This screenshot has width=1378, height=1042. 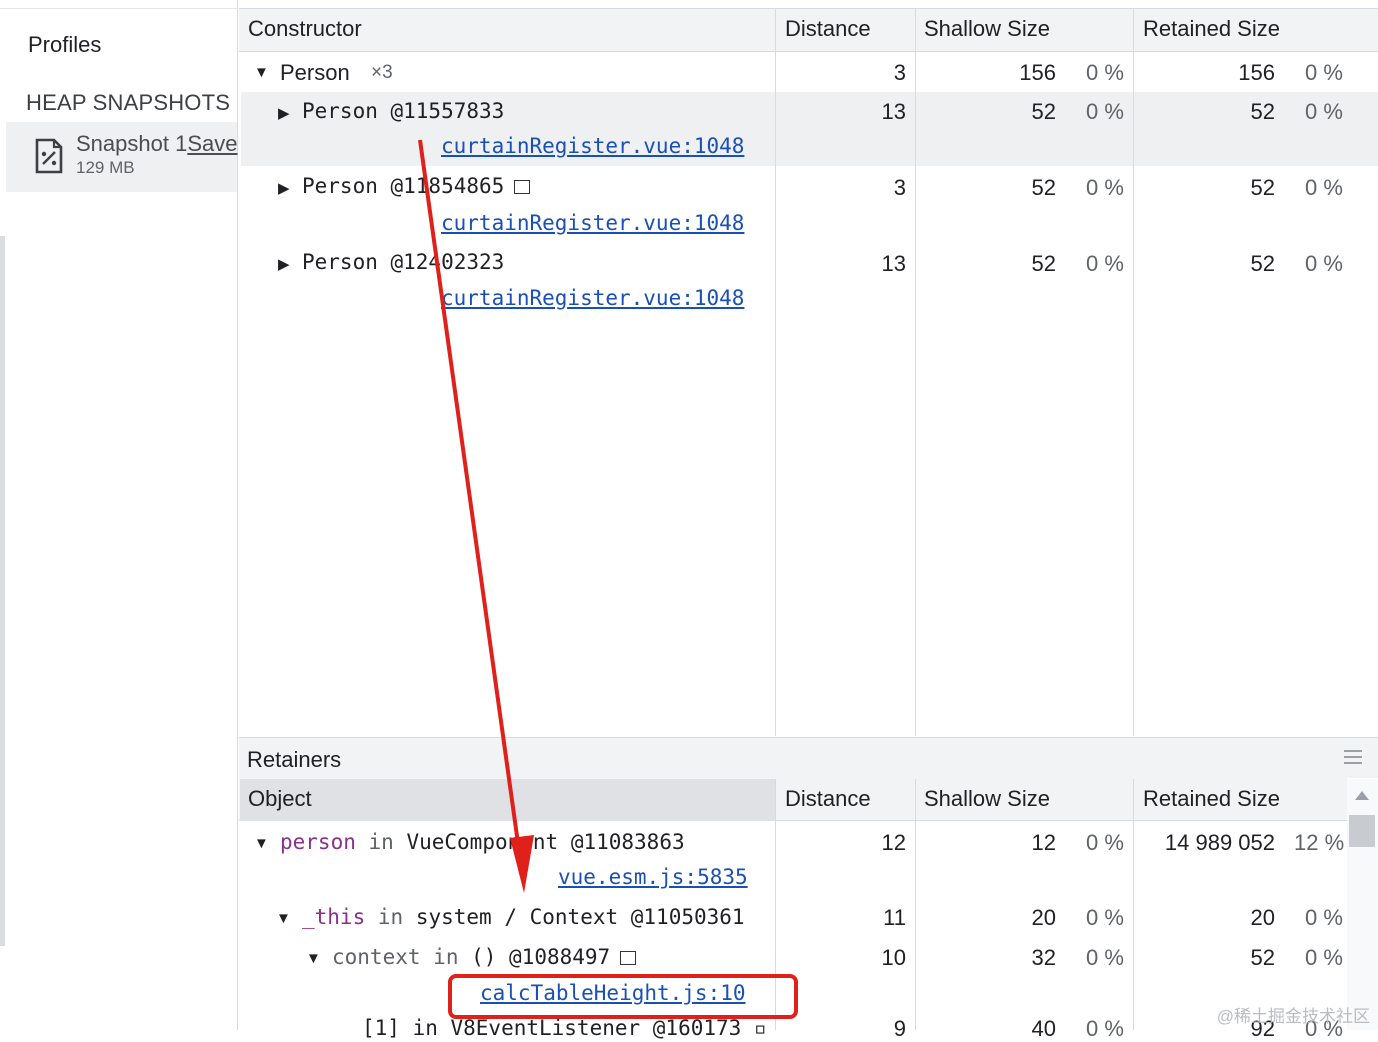 What do you see at coordinates (507, 800) in the screenshot?
I see `sorted-column-highlight` at bounding box center [507, 800].